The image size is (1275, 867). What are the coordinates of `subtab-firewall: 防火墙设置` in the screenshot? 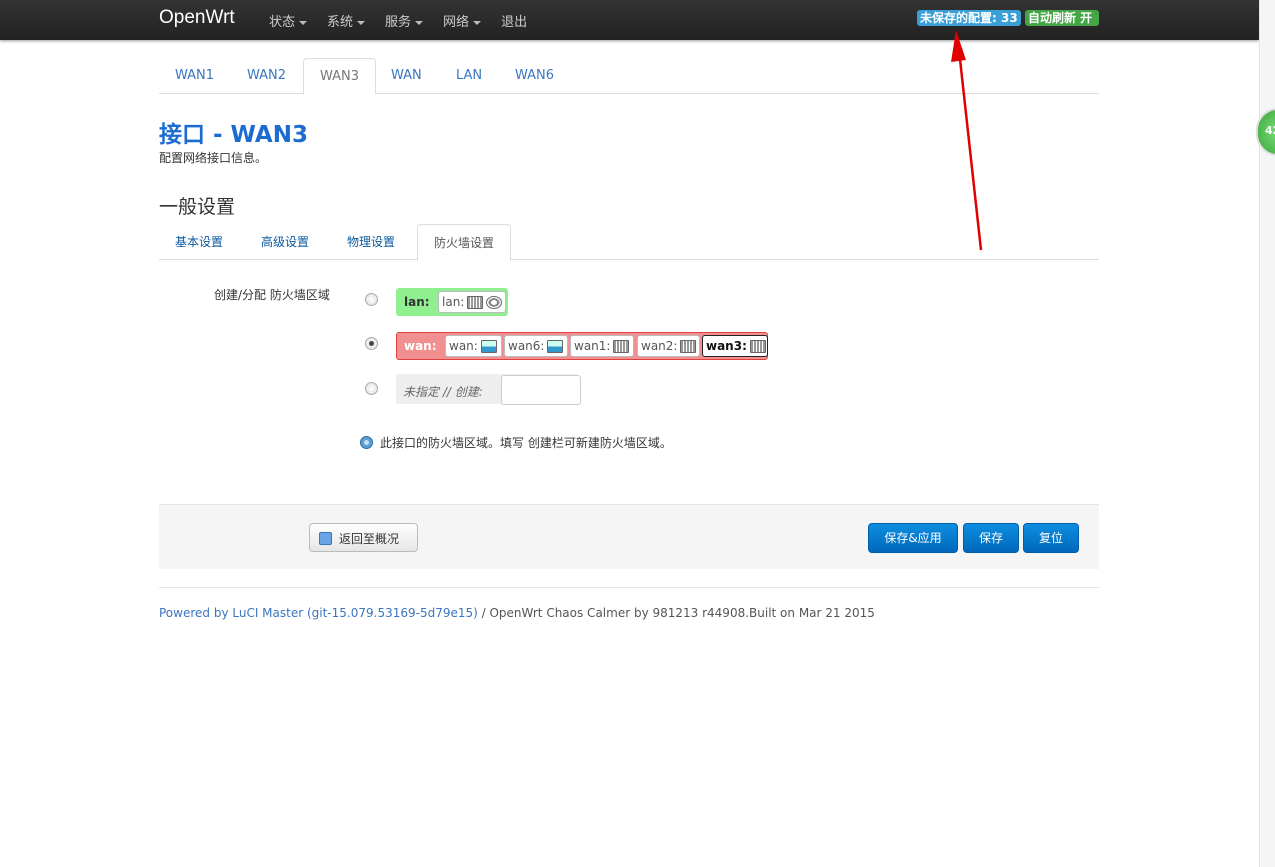 It's located at (464, 242).